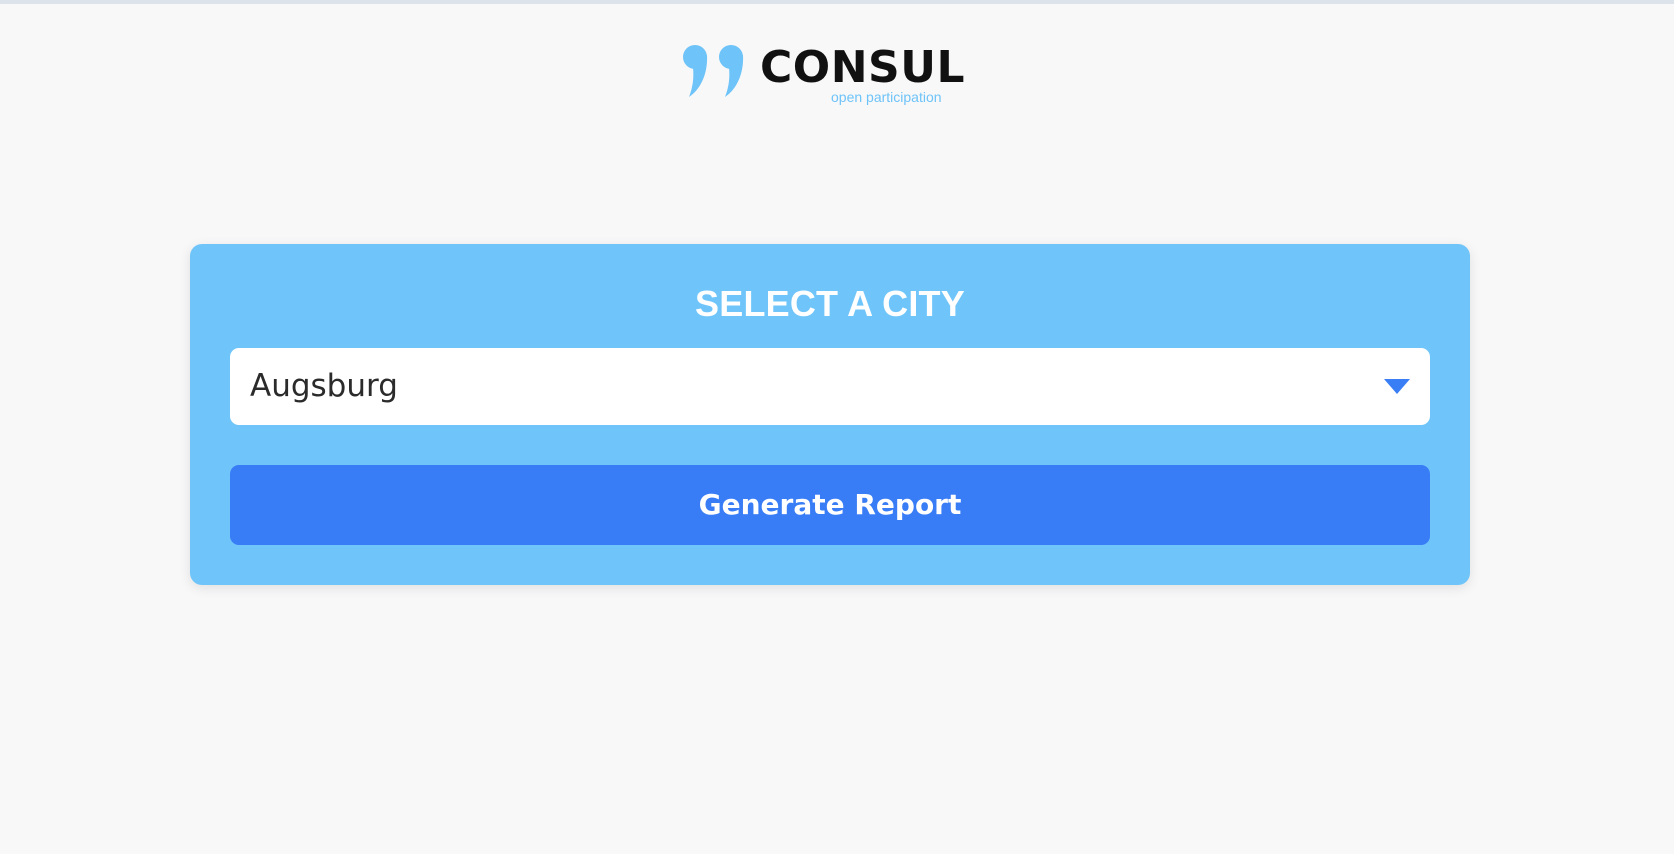  I want to click on selected-city-value: Augsburg, so click(324, 386).